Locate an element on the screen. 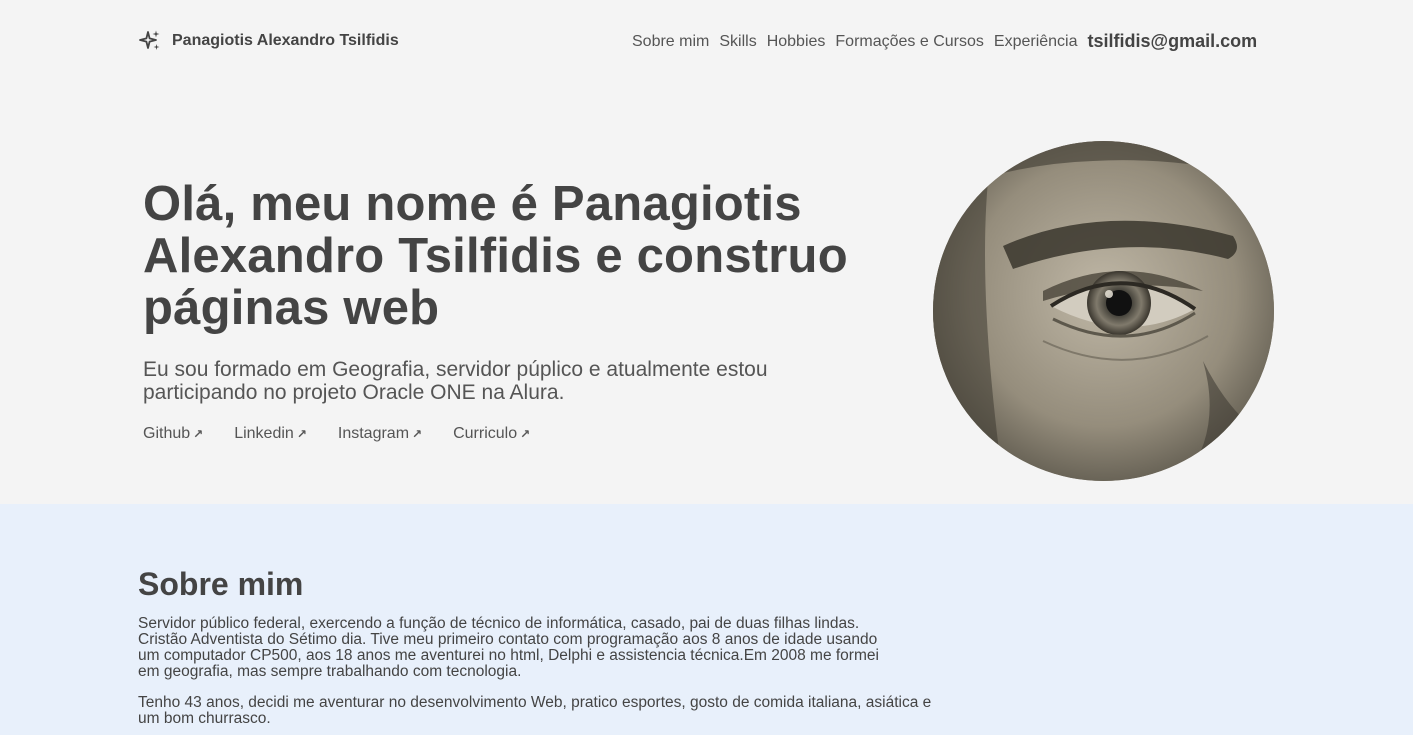 The width and height of the screenshot is (1413, 735). linkedin-link-label: Linkedin is located at coordinates (264, 433).